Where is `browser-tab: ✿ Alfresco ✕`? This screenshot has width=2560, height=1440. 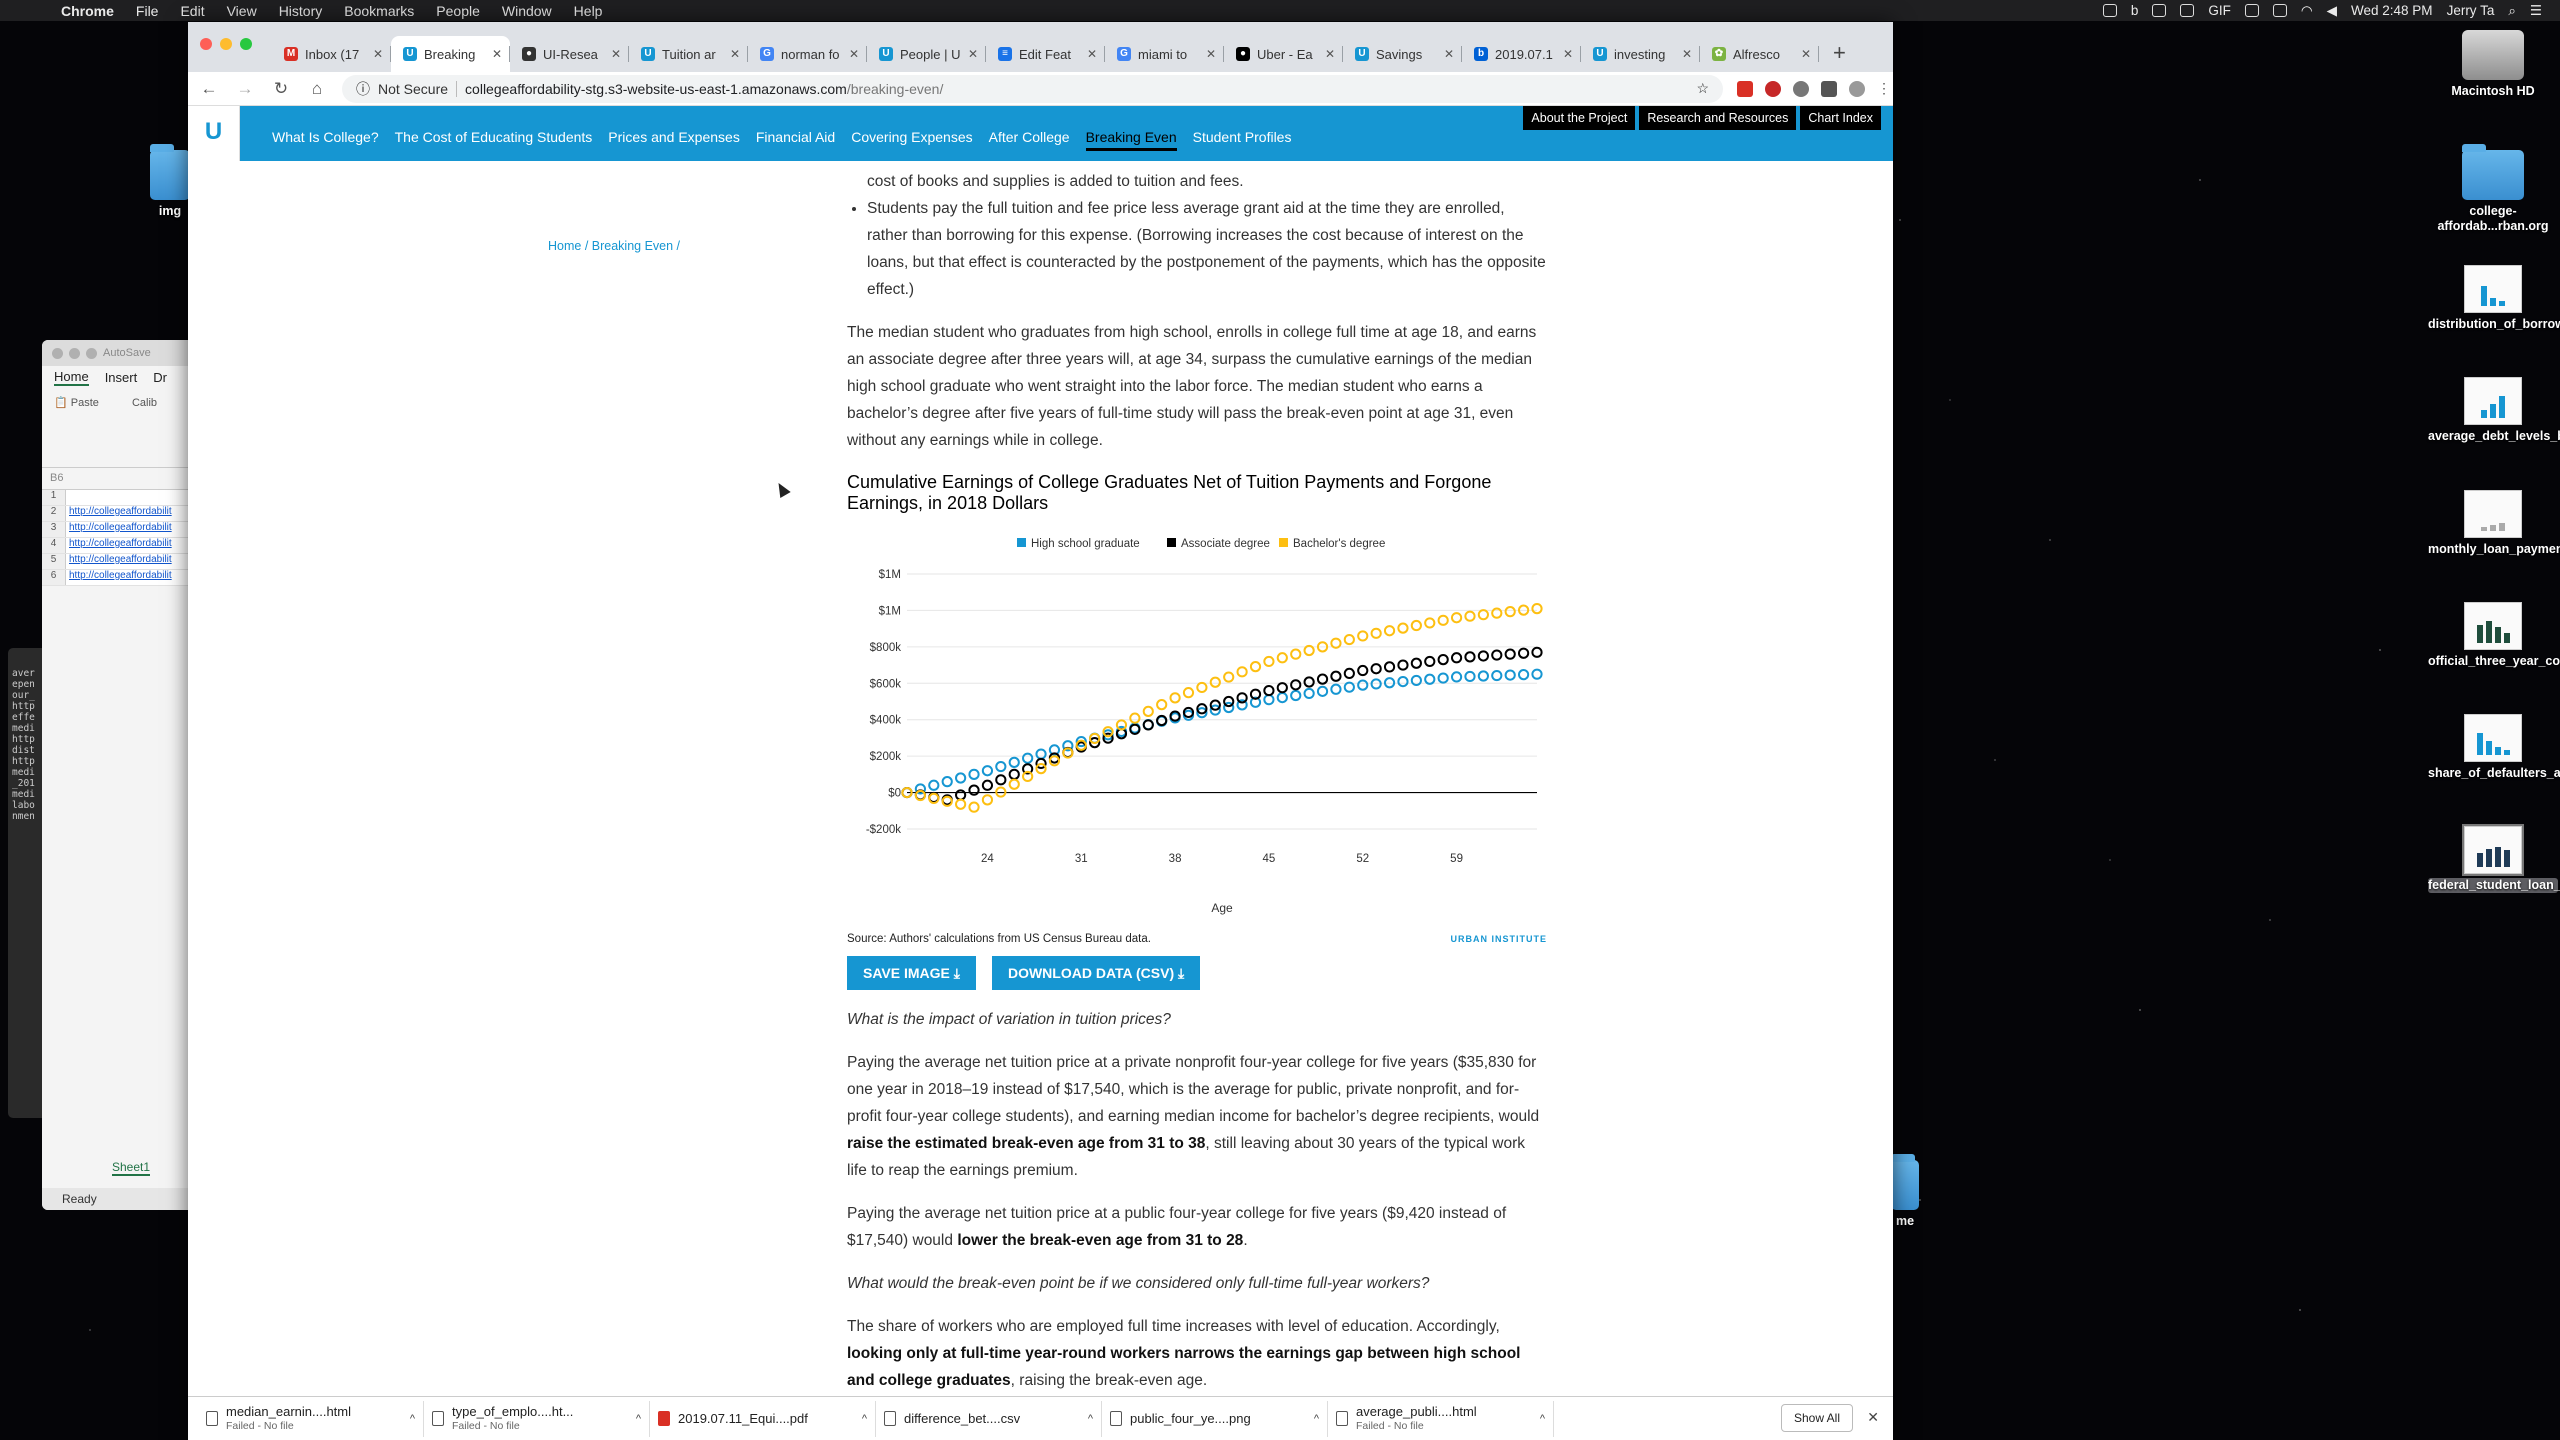 browser-tab: ✿ Alfresco ✕ is located at coordinates (1759, 54).